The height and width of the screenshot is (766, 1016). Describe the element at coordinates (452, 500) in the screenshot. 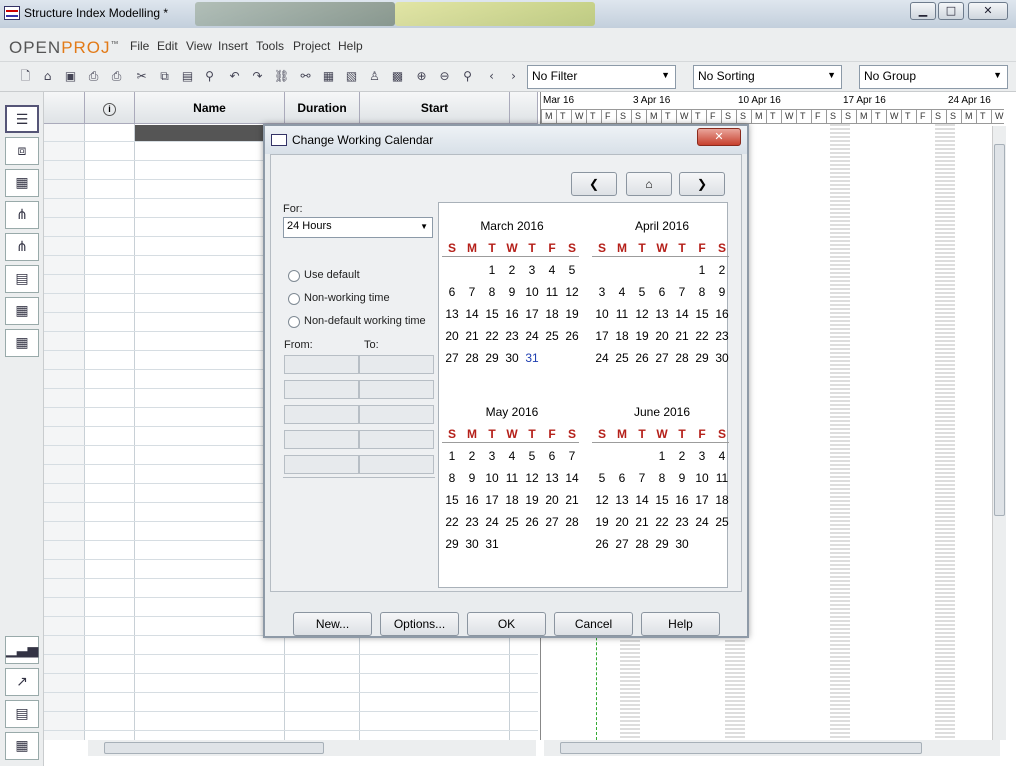

I see `calendar-day: 15` at that location.